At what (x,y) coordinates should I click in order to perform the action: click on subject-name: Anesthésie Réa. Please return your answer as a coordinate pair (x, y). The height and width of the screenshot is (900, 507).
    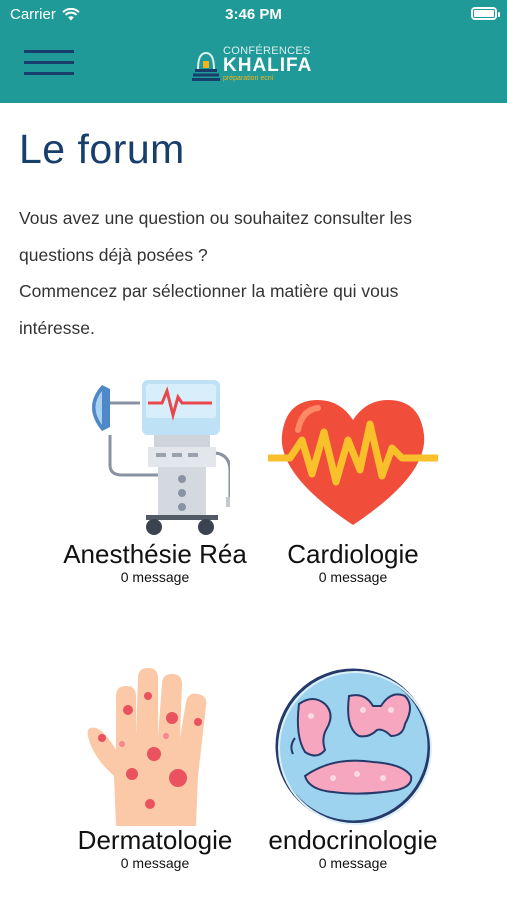
    Looking at the image, I should click on (155, 554).